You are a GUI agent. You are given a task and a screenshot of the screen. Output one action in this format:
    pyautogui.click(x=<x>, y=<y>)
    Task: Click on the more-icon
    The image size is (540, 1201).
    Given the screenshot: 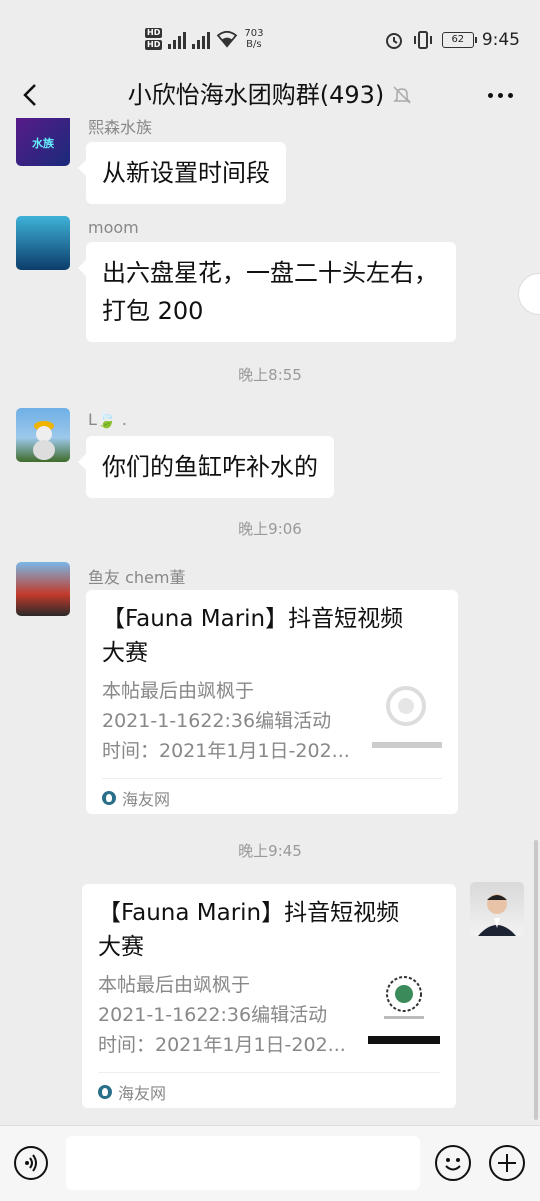 What is the action you would take?
    pyautogui.click(x=503, y=95)
    